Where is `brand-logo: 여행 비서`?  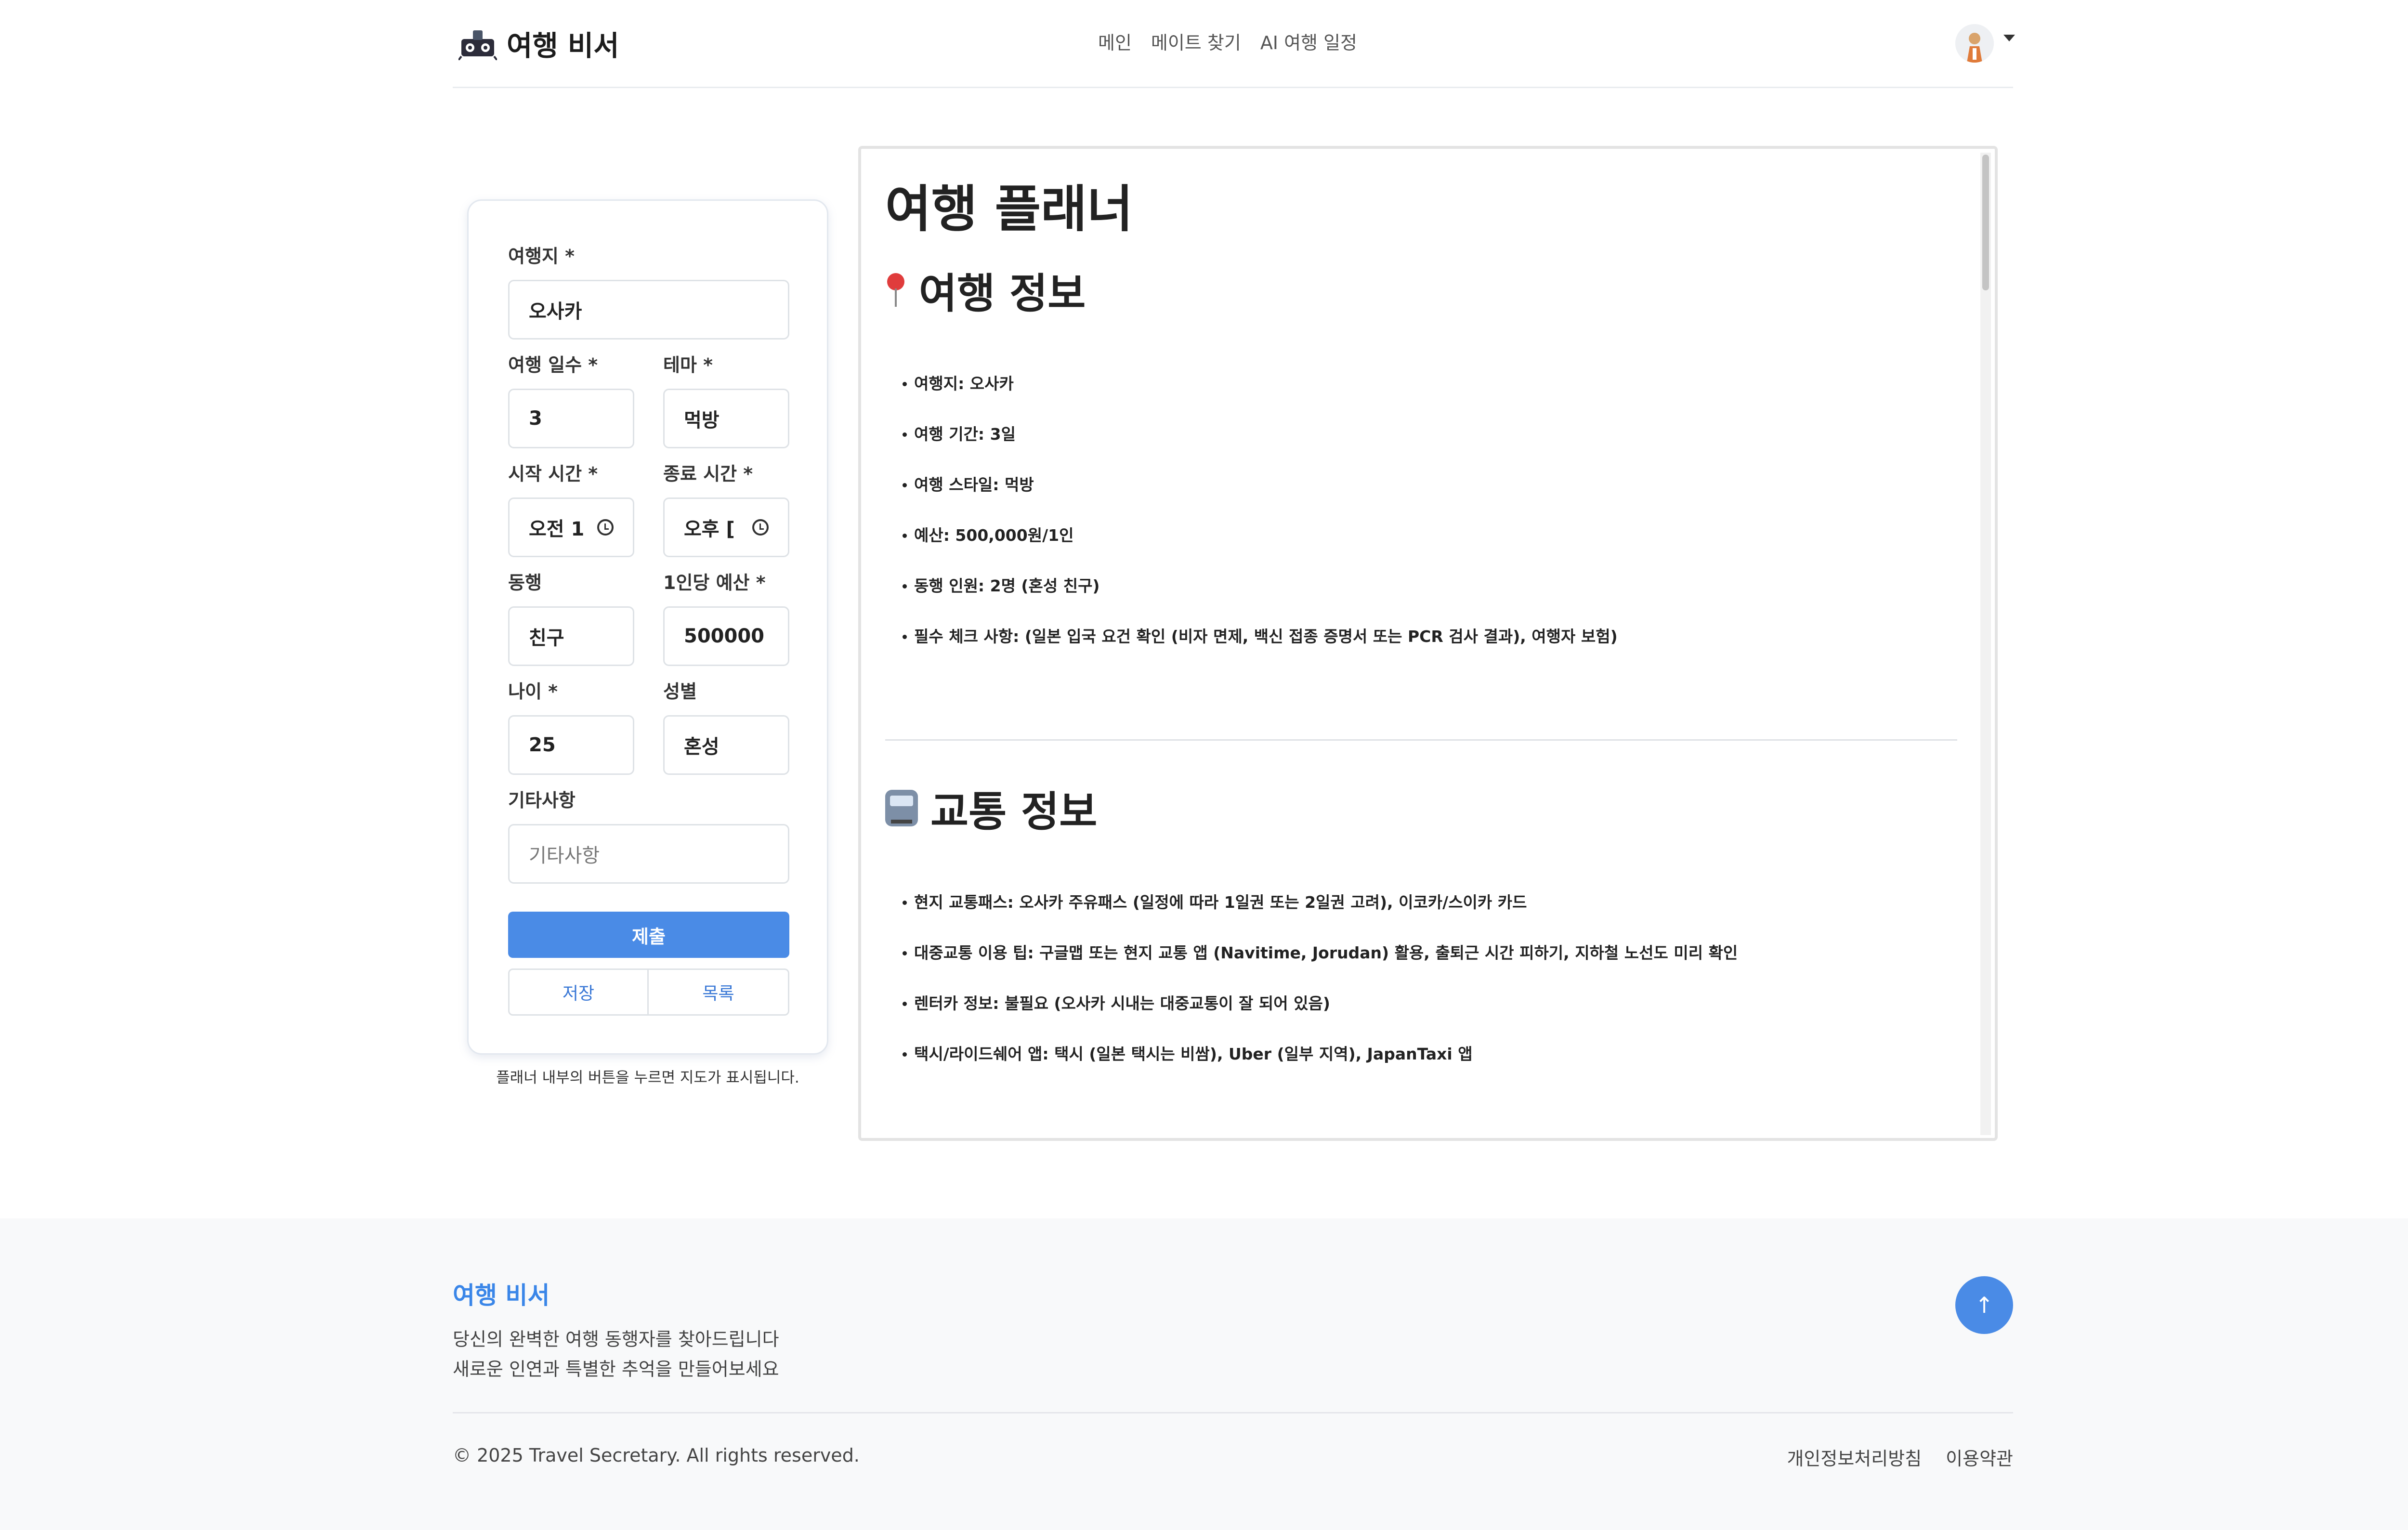
brand-logo: 여행 비서 is located at coordinates (538, 43).